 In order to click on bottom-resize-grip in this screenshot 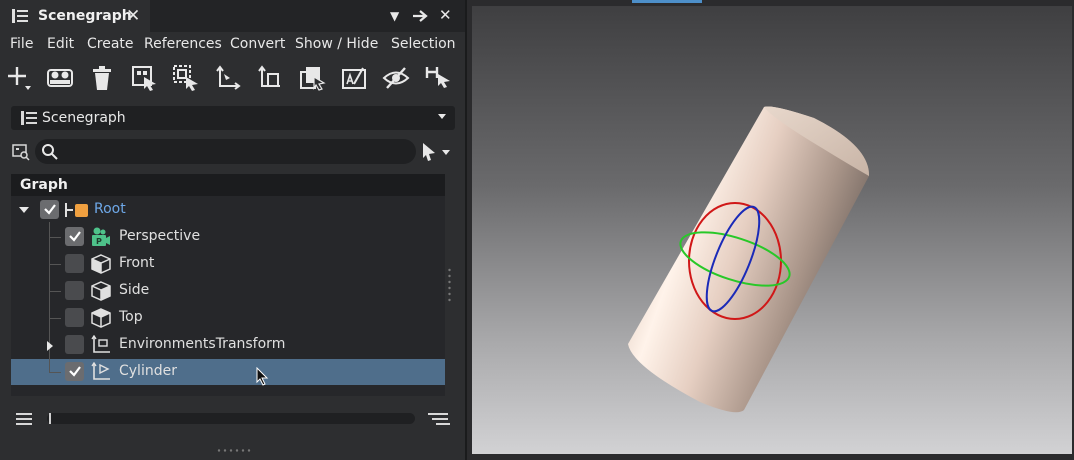, I will do `click(234, 450)`.